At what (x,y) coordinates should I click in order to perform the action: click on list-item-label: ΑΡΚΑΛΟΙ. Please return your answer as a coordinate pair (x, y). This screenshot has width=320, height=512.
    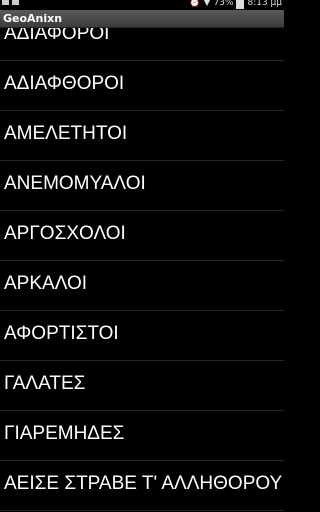
    Looking at the image, I should click on (46, 283).